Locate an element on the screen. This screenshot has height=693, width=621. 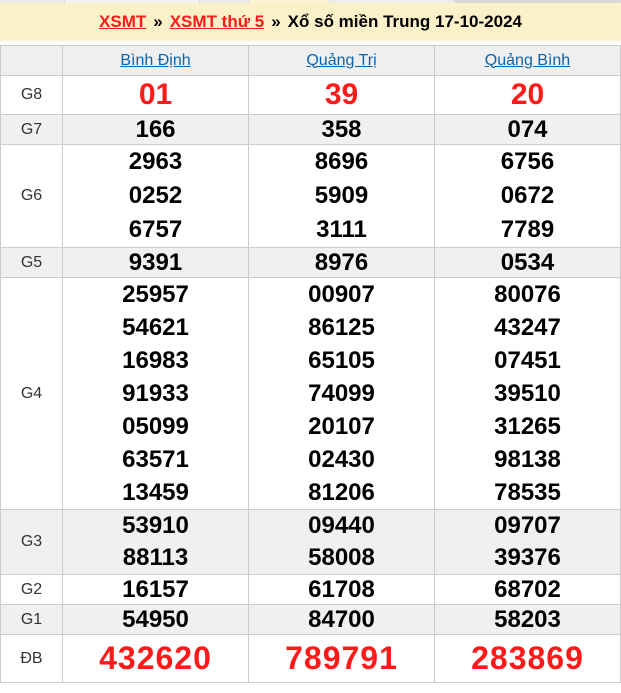
prize-number: 0534 is located at coordinates (527, 262).